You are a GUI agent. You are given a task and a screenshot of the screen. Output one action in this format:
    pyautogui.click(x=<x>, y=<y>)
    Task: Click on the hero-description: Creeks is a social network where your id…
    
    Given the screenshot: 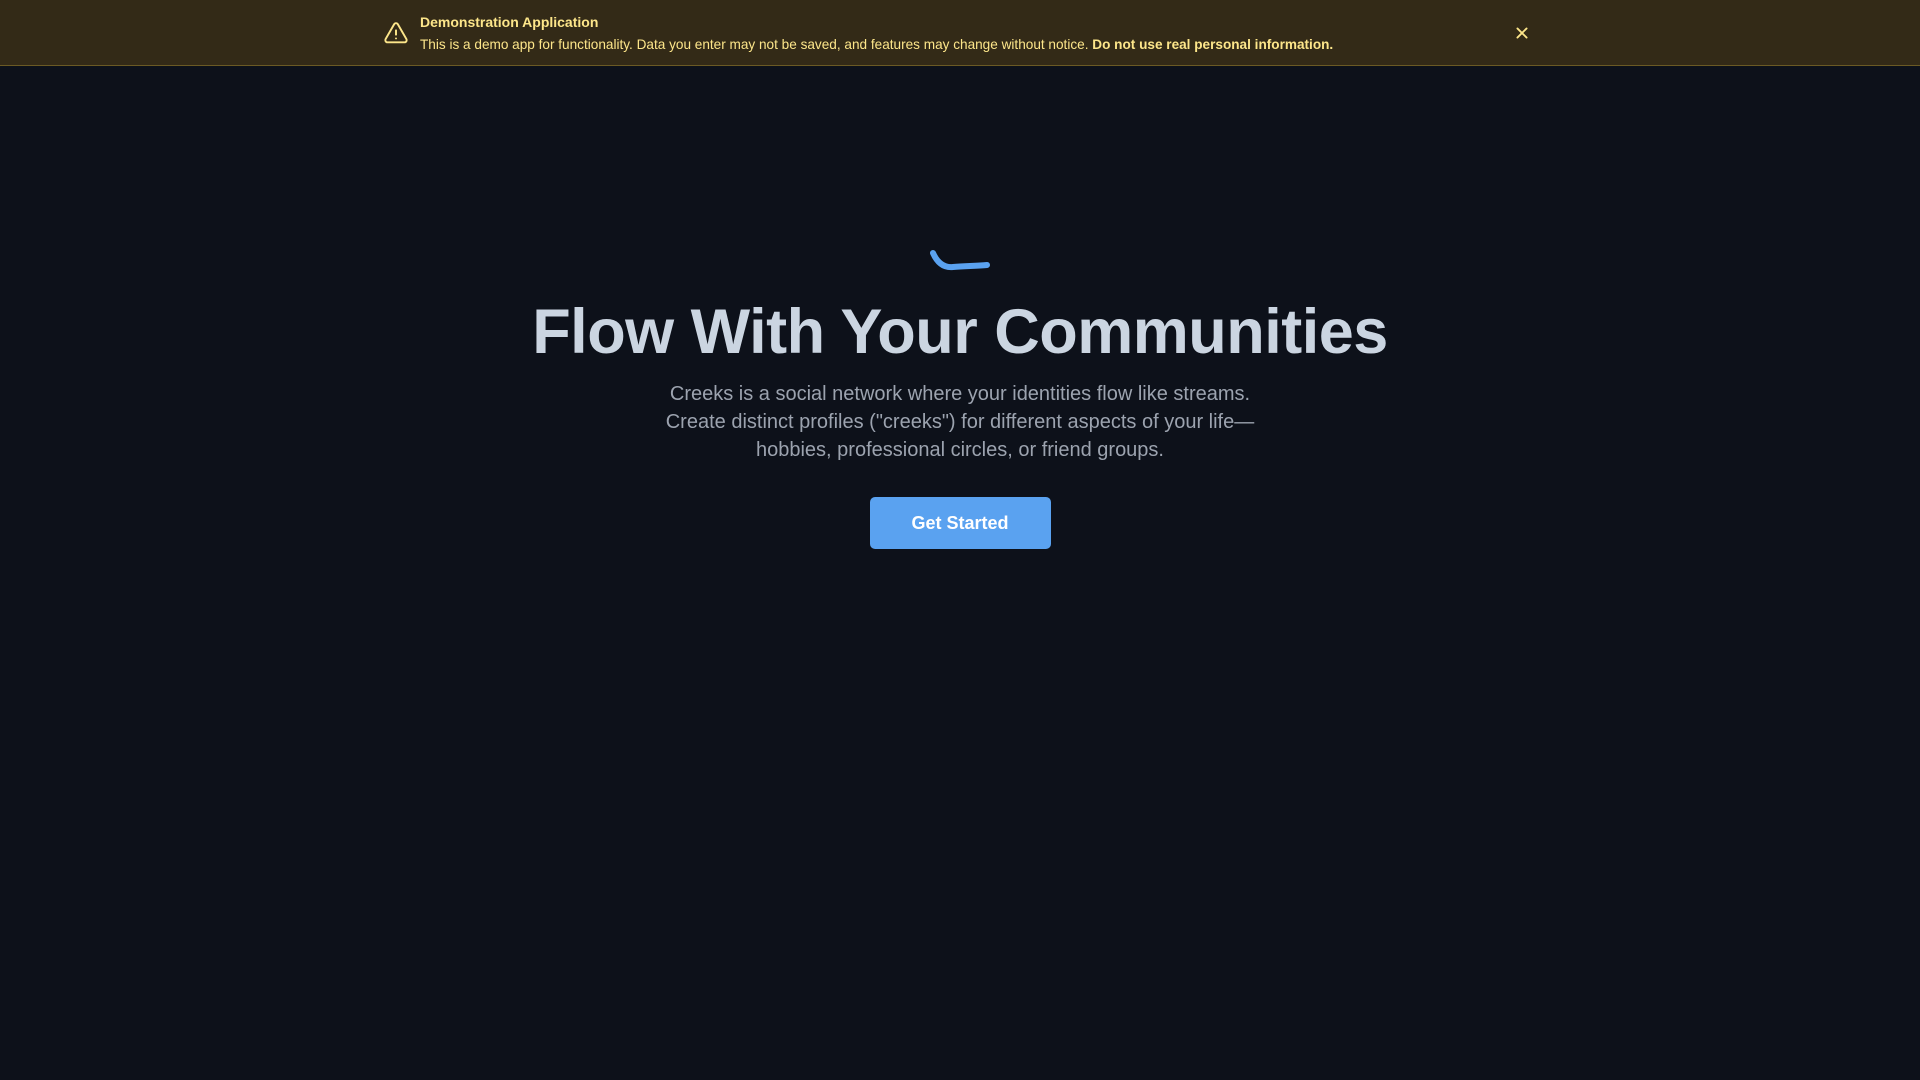 What is the action you would take?
    pyautogui.click(x=960, y=422)
    